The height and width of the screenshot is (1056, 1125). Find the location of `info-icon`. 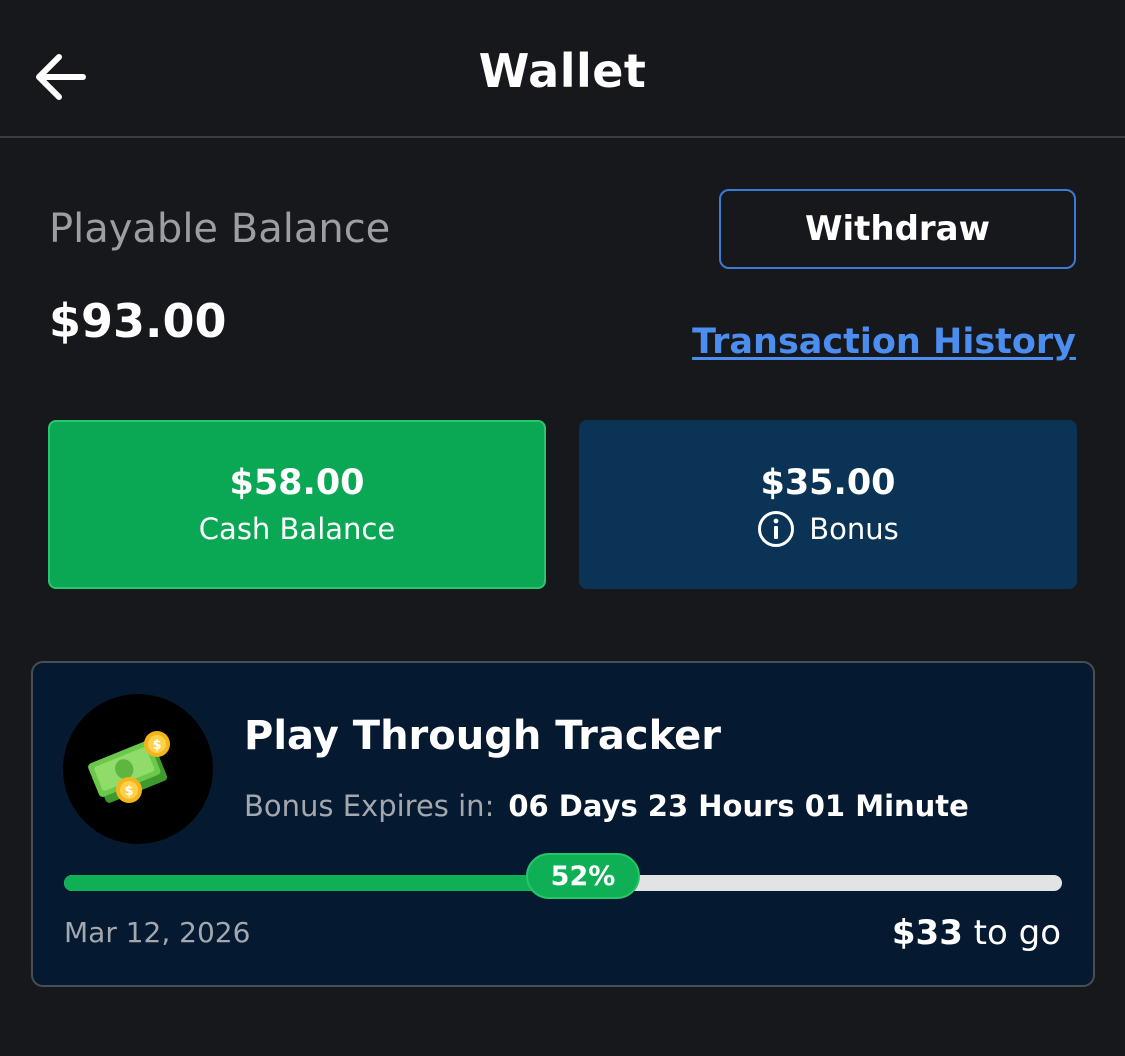

info-icon is located at coordinates (776, 529).